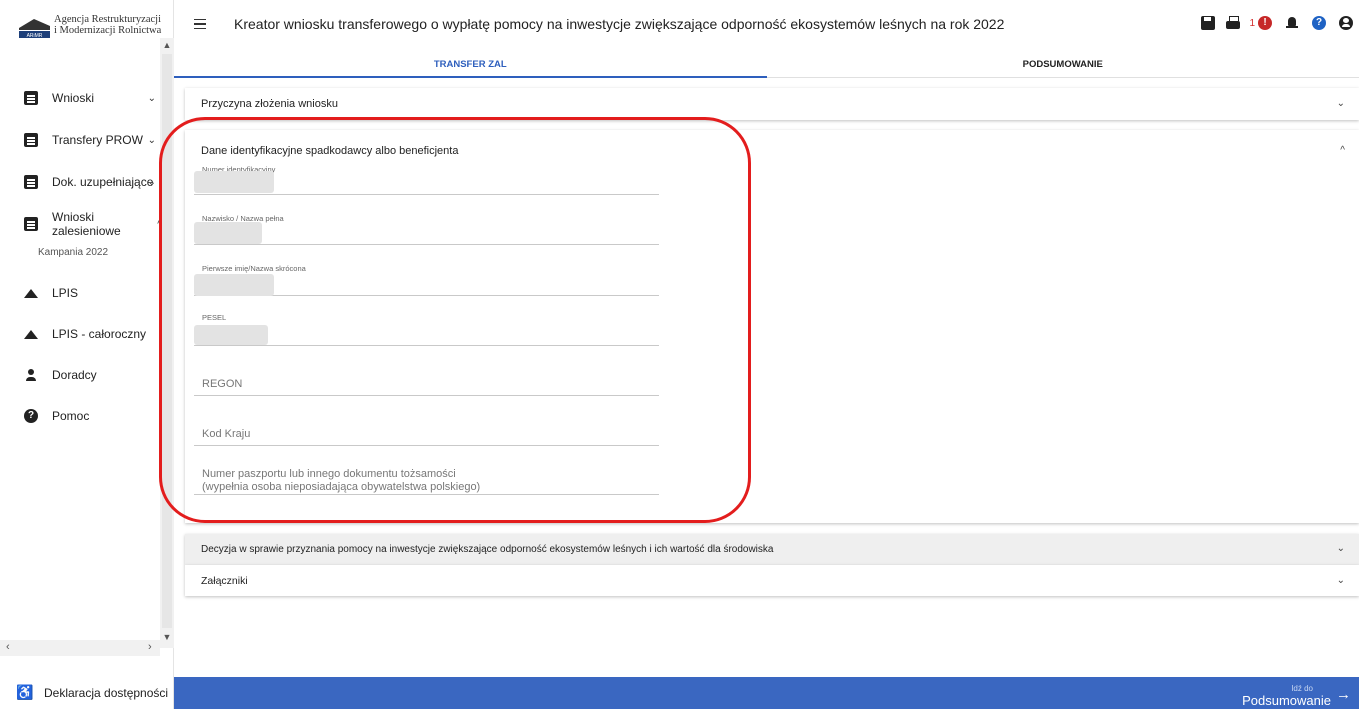 Image resolution: width=1359 pixels, height=709 pixels. I want to click on sidebar-item-lpis: LPIS, so click(92, 293).